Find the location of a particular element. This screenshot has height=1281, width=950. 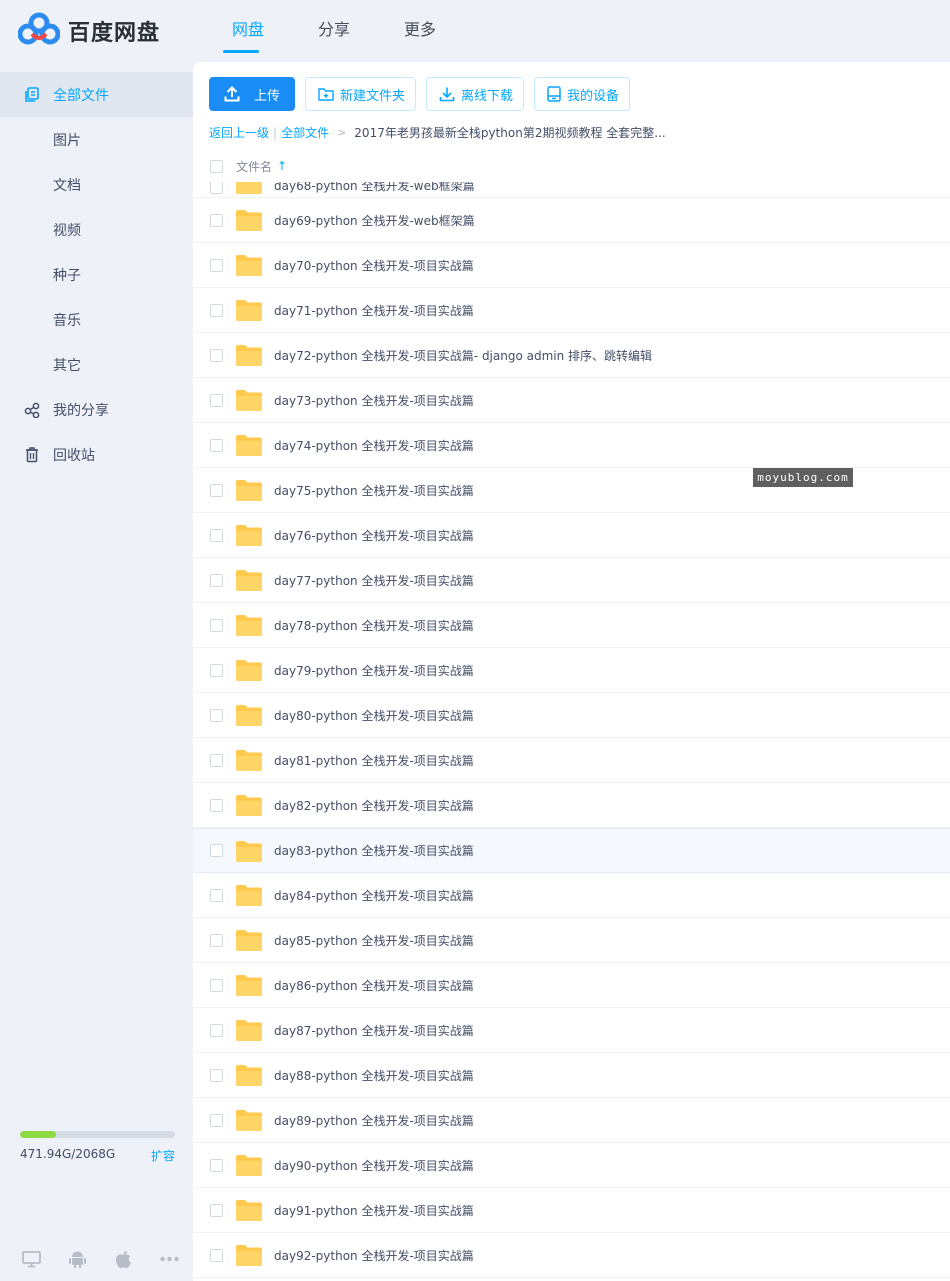

file-row: day70-python 全栈开发-项目实战篇 is located at coordinates (571, 265).